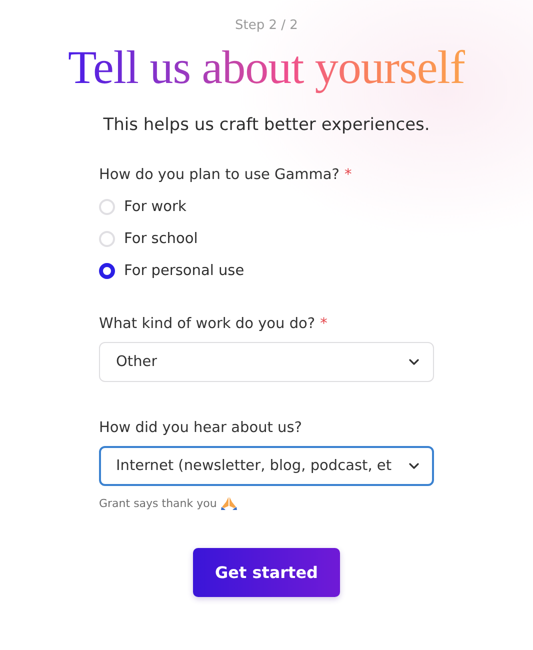 The image size is (533, 650). What do you see at coordinates (266, 466) in the screenshot?
I see `source-dropdown: Internet (newsletter, blog, podcast, et` at bounding box center [266, 466].